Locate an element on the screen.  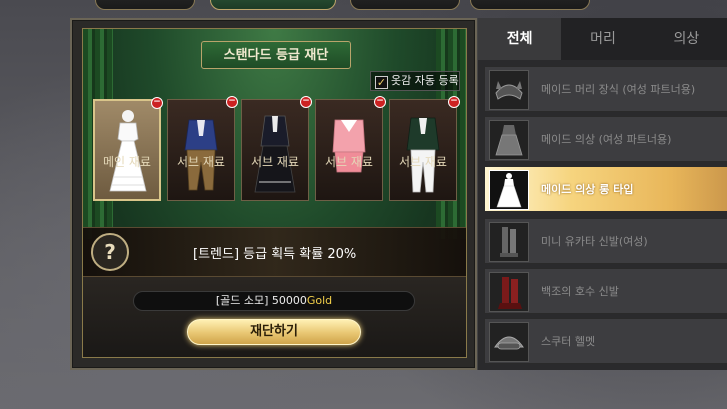
grade-probability-text: [트렌드] 등급 획득 확률 20% is located at coordinates (275, 254).